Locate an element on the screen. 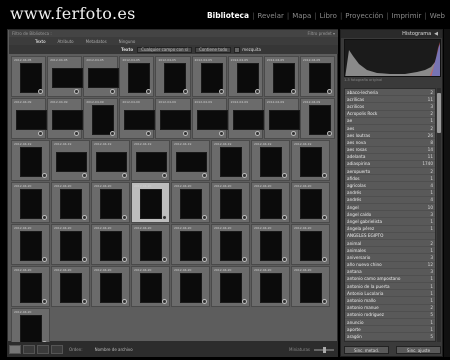 This screenshot has width=450, height=360. filter-tab-2: Metadatos is located at coordinates (96, 41).